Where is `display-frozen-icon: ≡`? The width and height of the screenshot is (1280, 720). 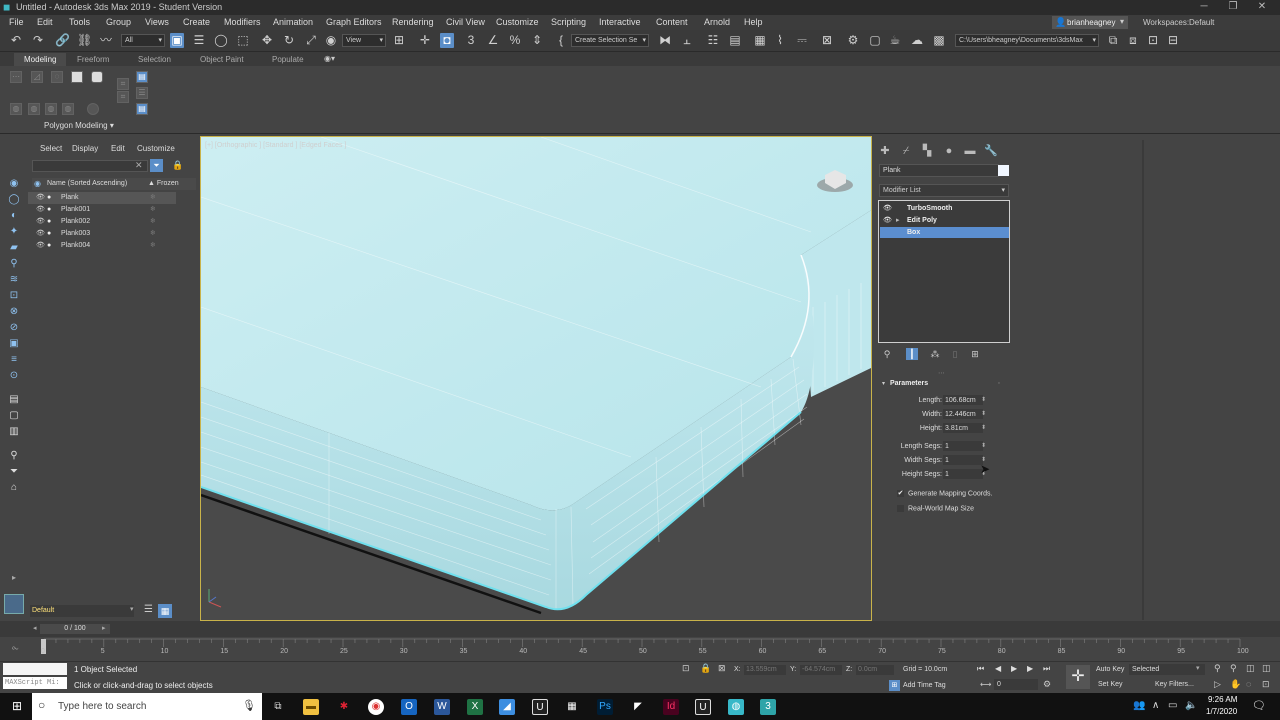 display-frozen-icon: ≡ is located at coordinates (14, 360).